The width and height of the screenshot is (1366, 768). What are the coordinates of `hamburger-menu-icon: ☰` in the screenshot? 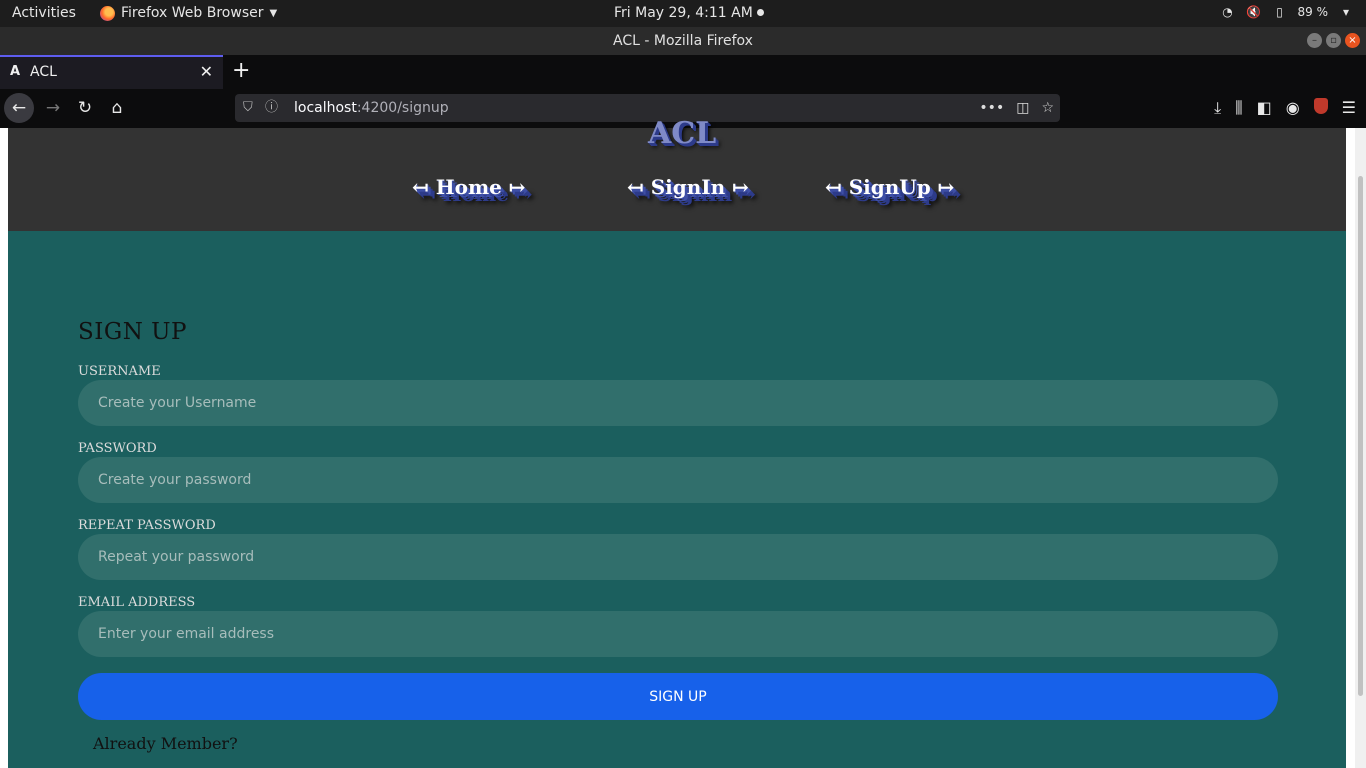 It's located at (1349, 108).